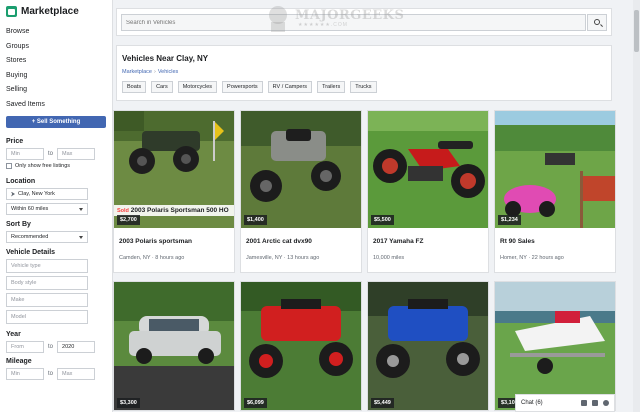  I want to click on listing-card: $5,449, so click(428, 346).